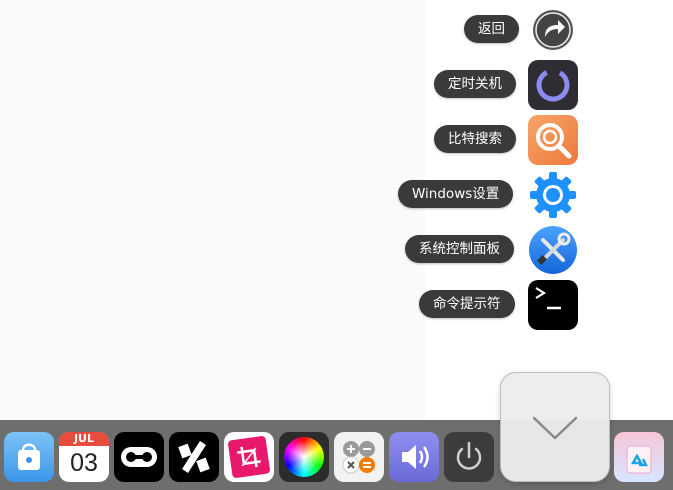 The height and width of the screenshot is (490, 673). Describe the element at coordinates (467, 304) in the screenshot. I see `menu-item-label: 命令提示符` at that location.